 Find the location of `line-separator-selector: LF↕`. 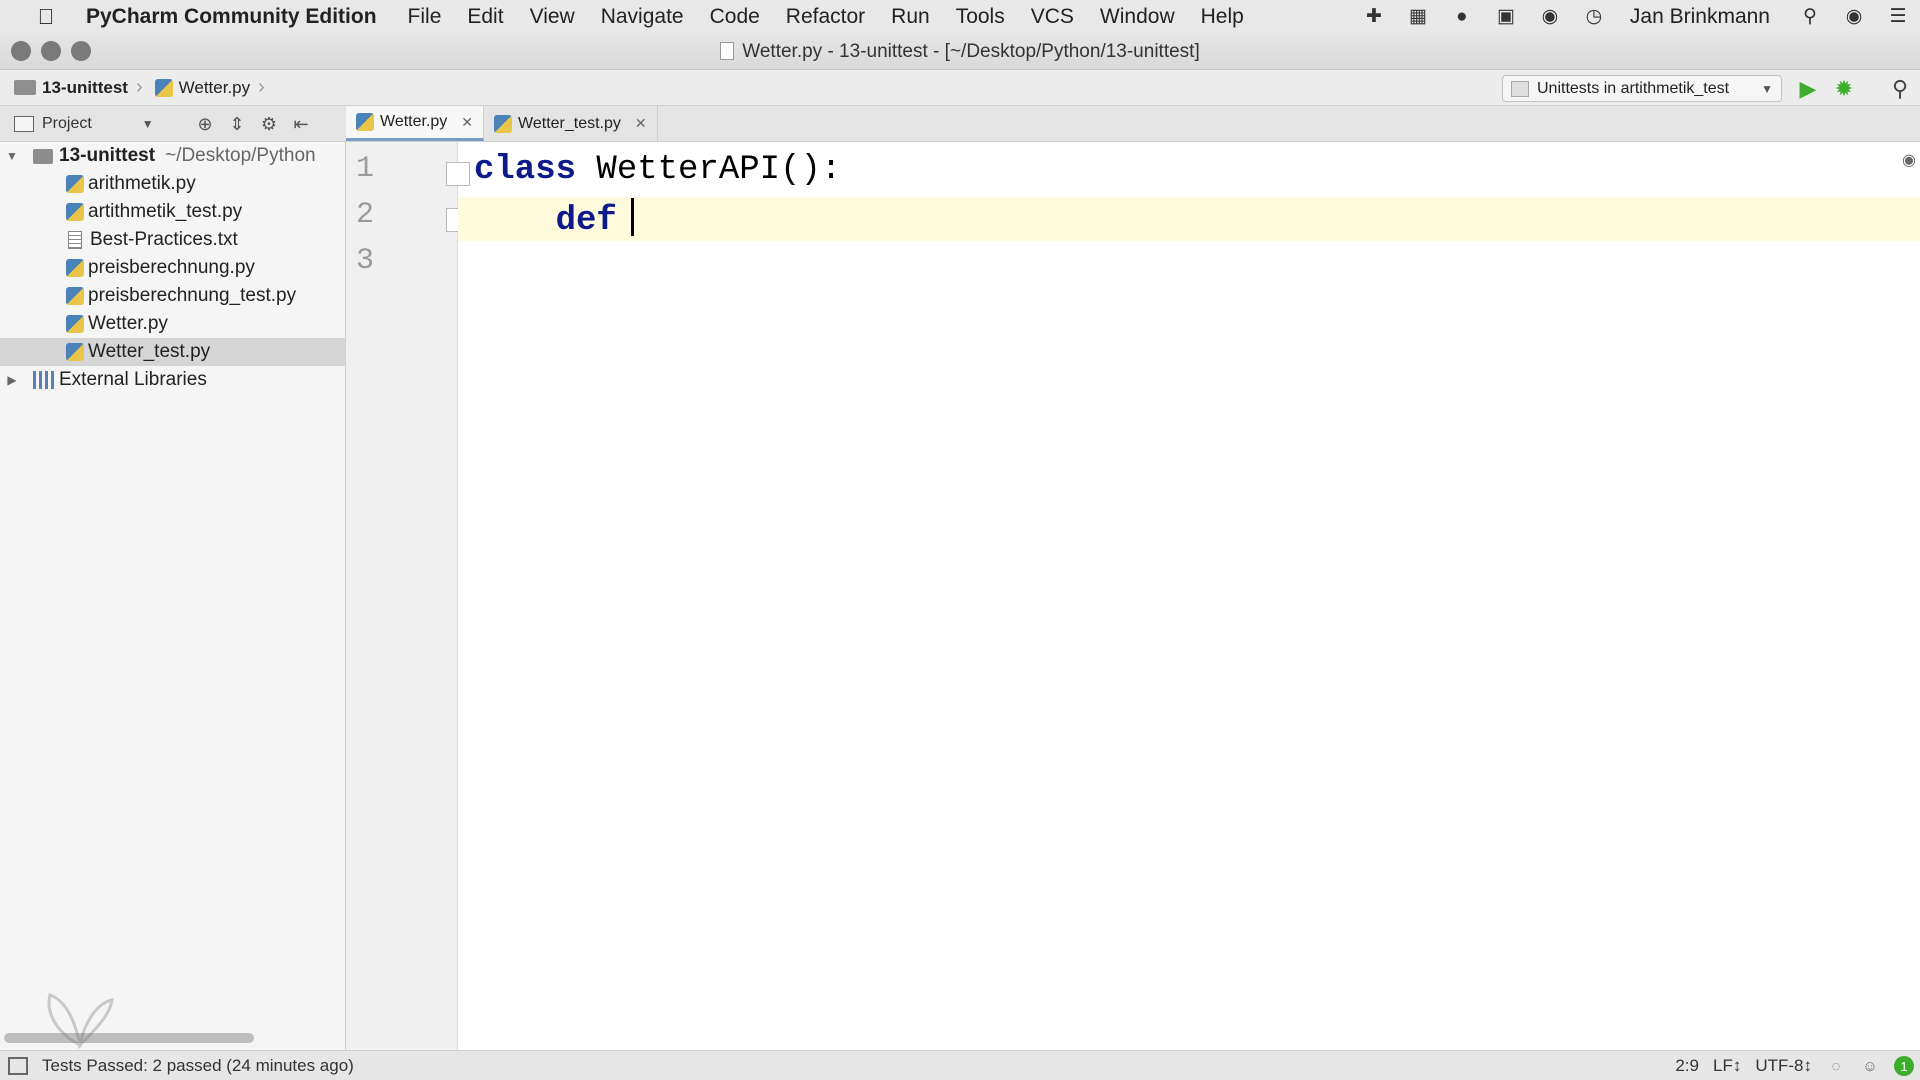

line-separator-selector: LF↕ is located at coordinates (1727, 1066).